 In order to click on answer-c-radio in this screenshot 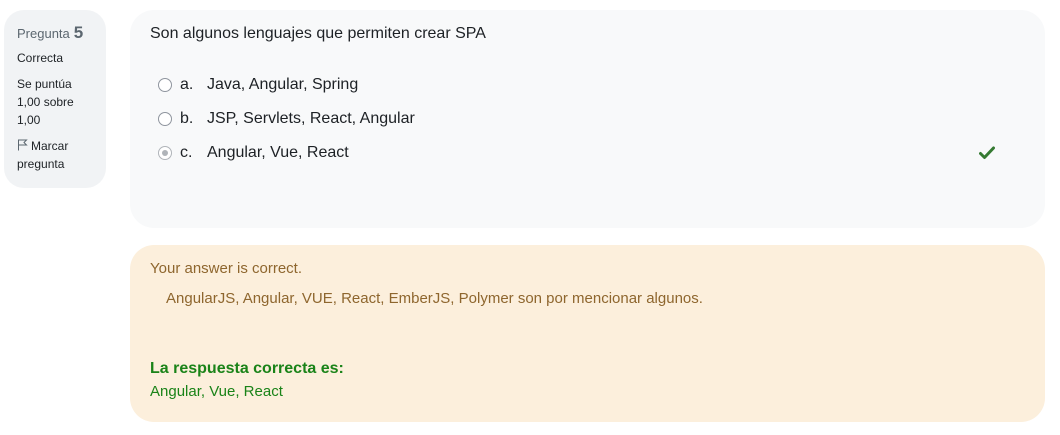, I will do `click(165, 153)`.